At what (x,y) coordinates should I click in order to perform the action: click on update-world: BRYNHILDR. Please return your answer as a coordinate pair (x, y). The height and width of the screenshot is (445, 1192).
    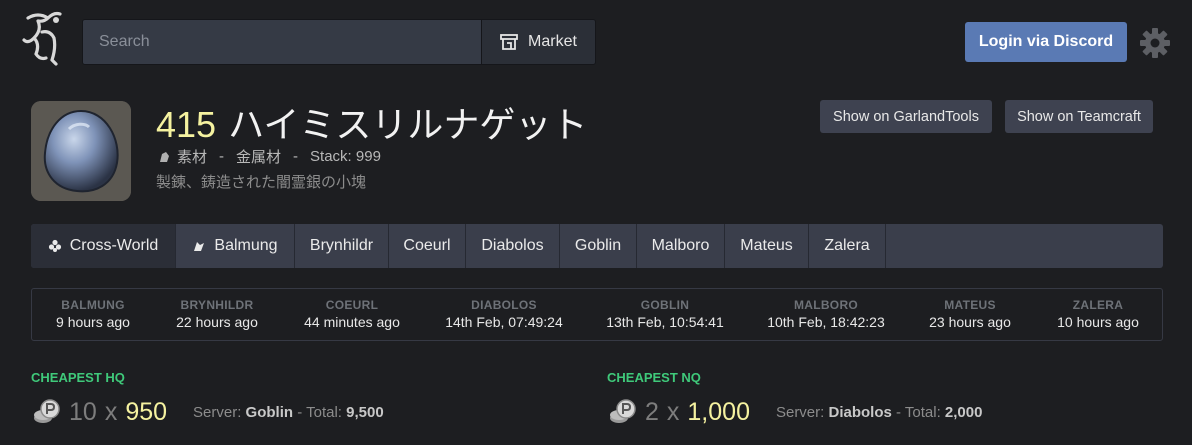
    Looking at the image, I should click on (217, 305).